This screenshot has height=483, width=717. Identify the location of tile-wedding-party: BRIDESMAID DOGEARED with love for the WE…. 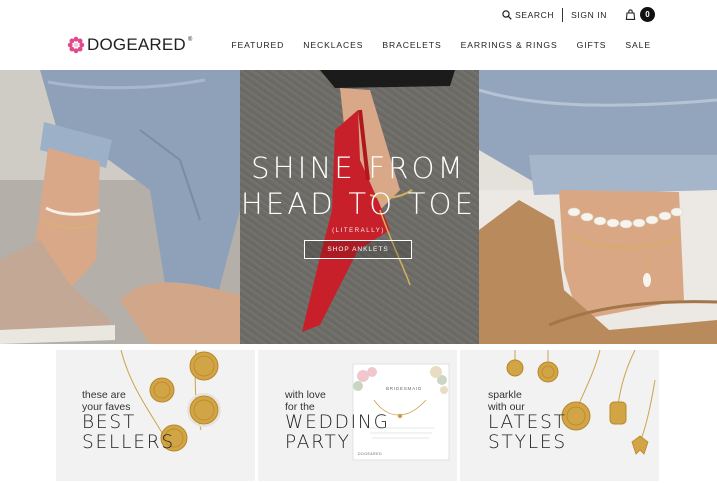
(357, 415).